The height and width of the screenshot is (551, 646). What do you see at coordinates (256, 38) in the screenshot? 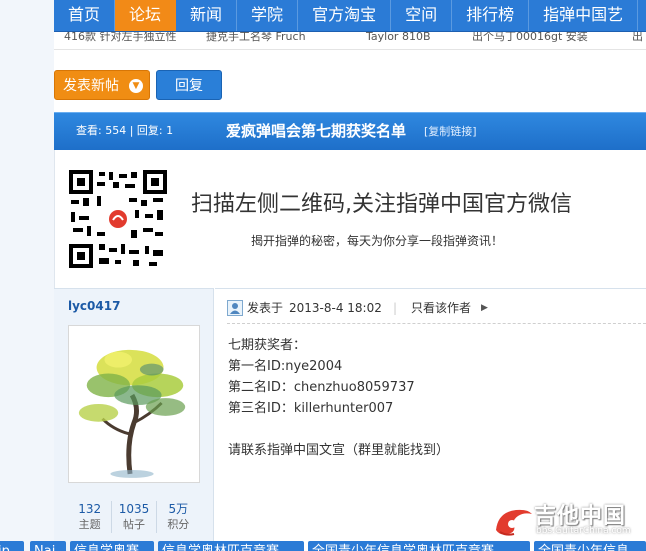
I see `strip-item: 捷克手工名琴 Fruch` at bounding box center [256, 38].